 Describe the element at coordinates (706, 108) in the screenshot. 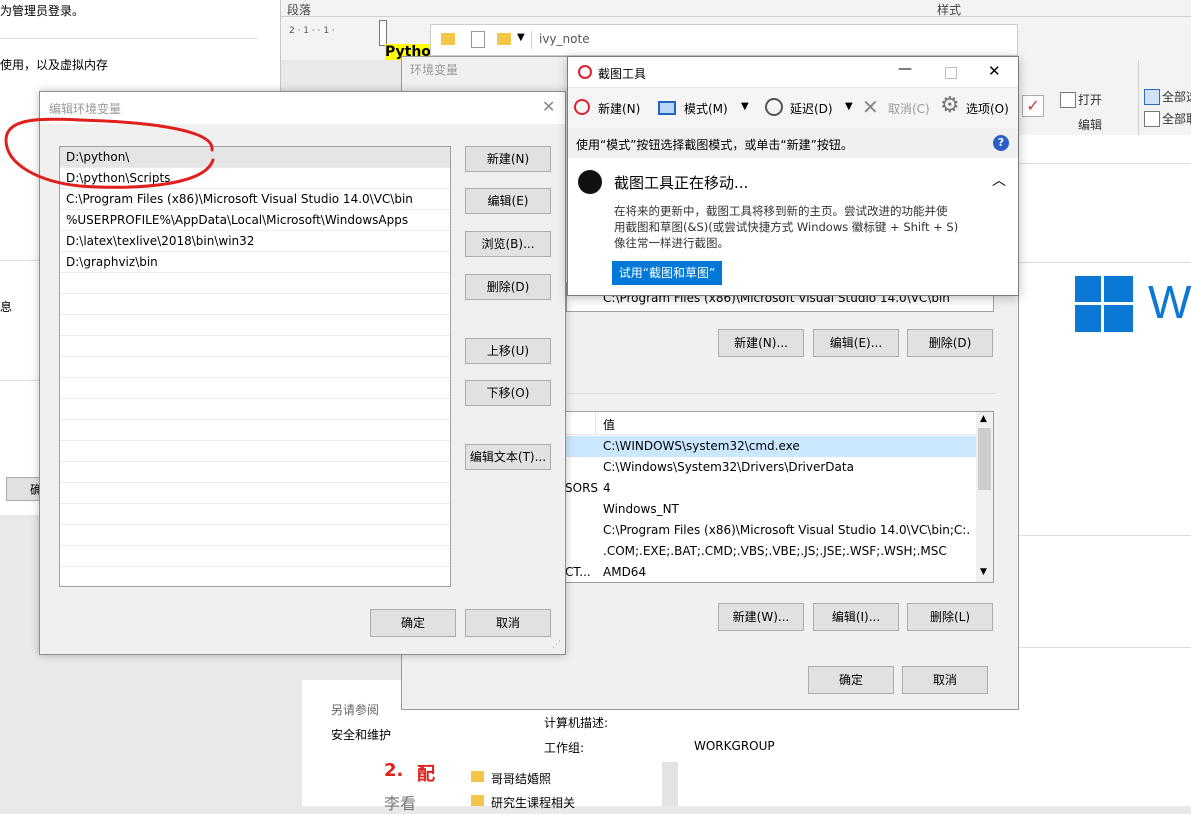

I see `snip-mode-button: 模式(M)` at that location.